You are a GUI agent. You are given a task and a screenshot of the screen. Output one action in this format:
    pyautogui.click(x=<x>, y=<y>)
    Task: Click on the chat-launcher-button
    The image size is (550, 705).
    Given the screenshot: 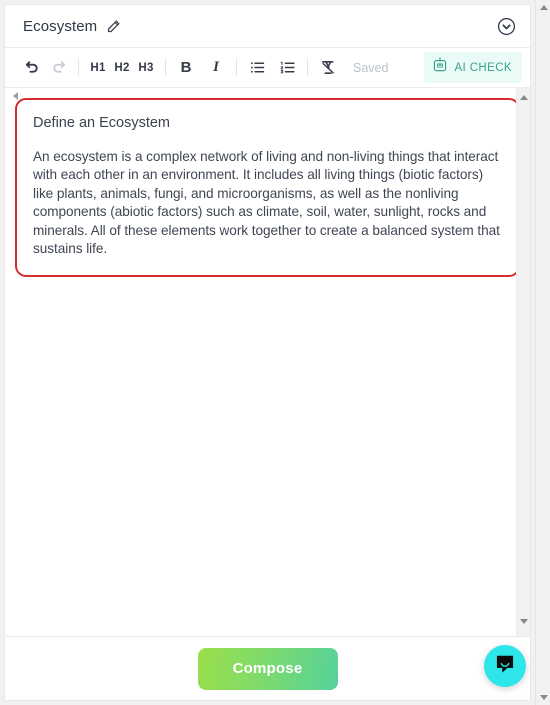 What is the action you would take?
    pyautogui.click(x=505, y=666)
    